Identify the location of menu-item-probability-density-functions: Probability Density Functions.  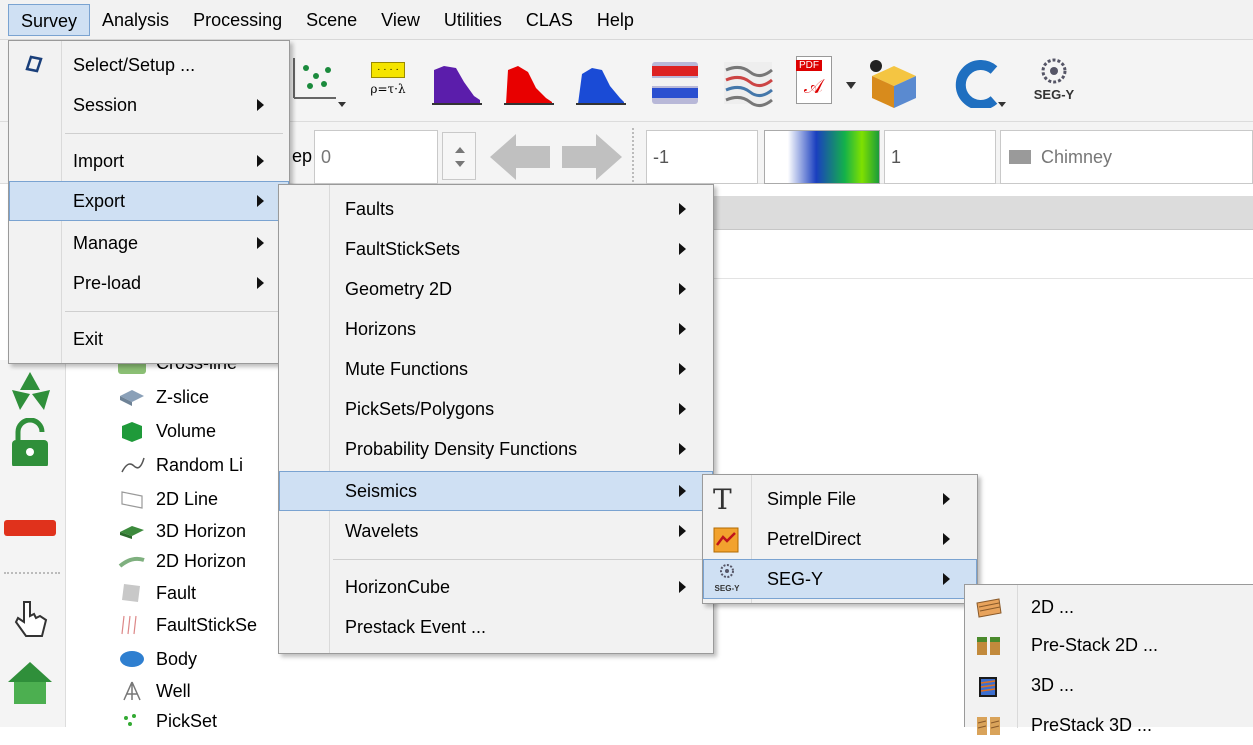
(496, 449).